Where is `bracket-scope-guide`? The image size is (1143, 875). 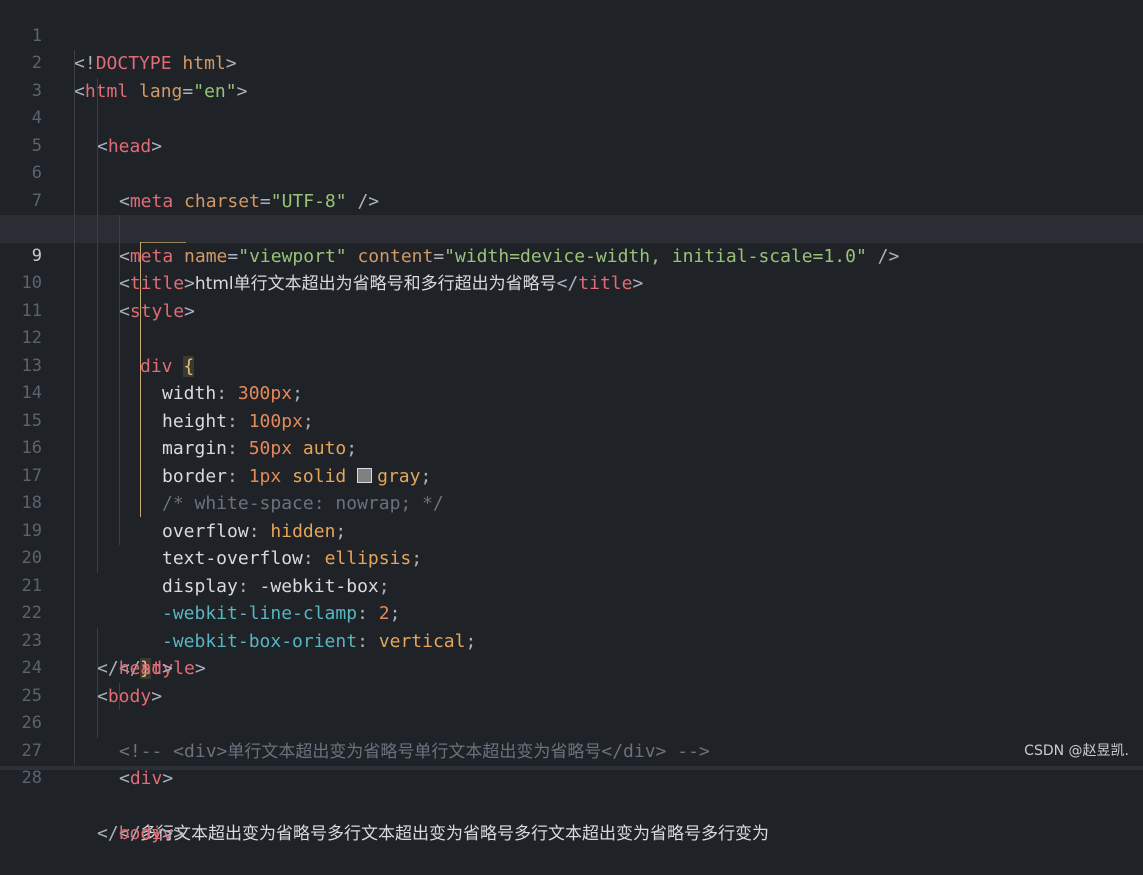
bracket-scope-guide is located at coordinates (140, 379).